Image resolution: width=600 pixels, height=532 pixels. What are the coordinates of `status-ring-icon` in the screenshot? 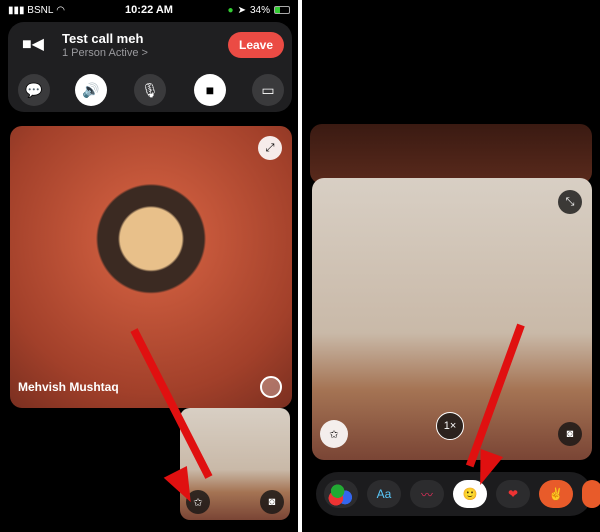 It's located at (271, 387).